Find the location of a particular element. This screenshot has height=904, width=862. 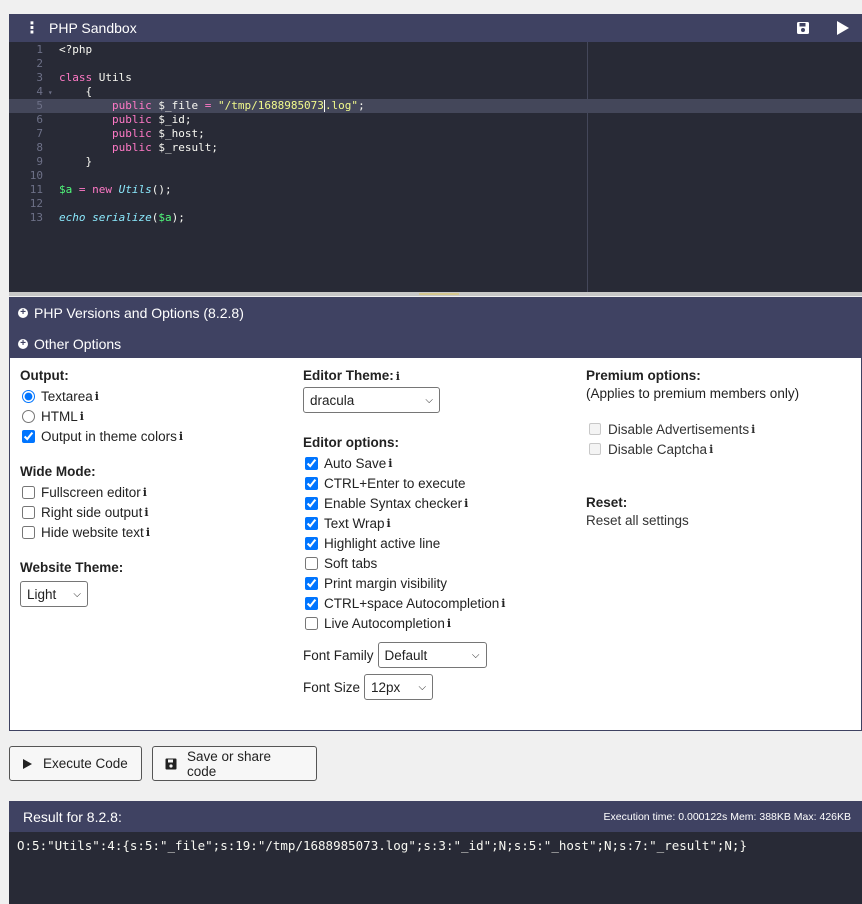

wide-mode-fullscreen-editor: Fullscreen editor i is located at coordinates (155, 492).